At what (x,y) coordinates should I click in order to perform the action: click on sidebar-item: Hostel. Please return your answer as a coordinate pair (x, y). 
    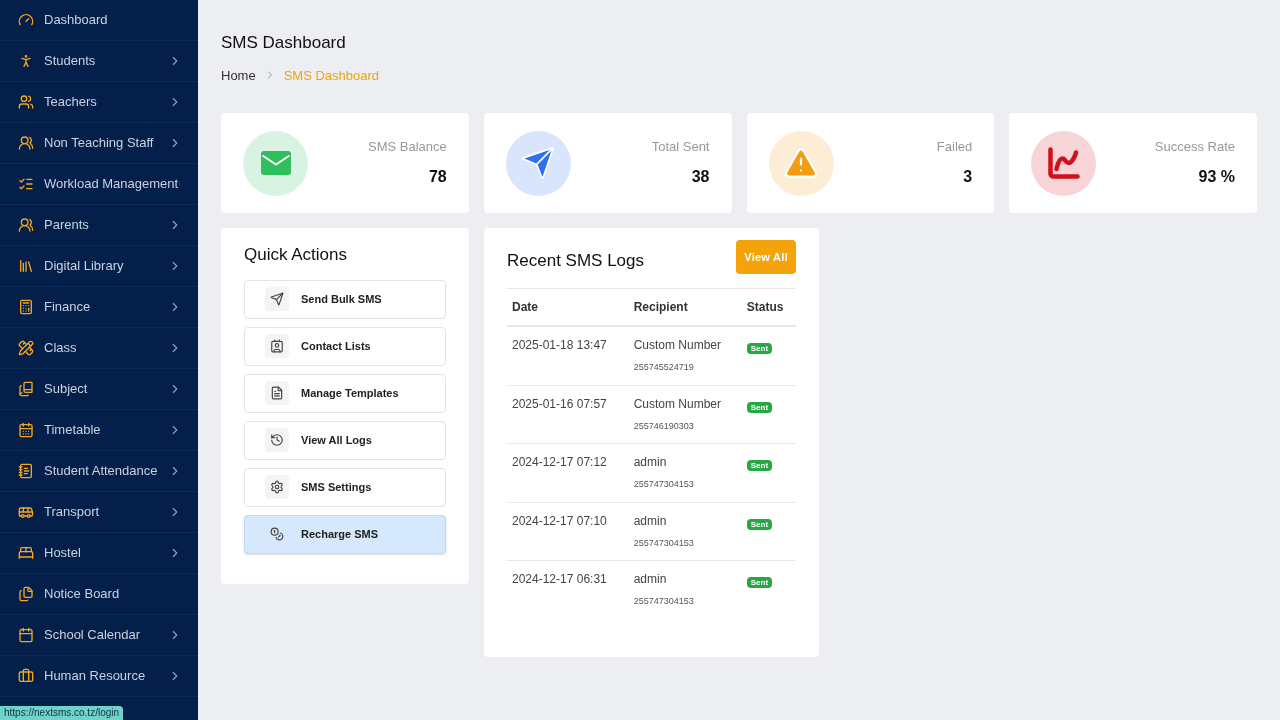
    Looking at the image, I should click on (99, 553).